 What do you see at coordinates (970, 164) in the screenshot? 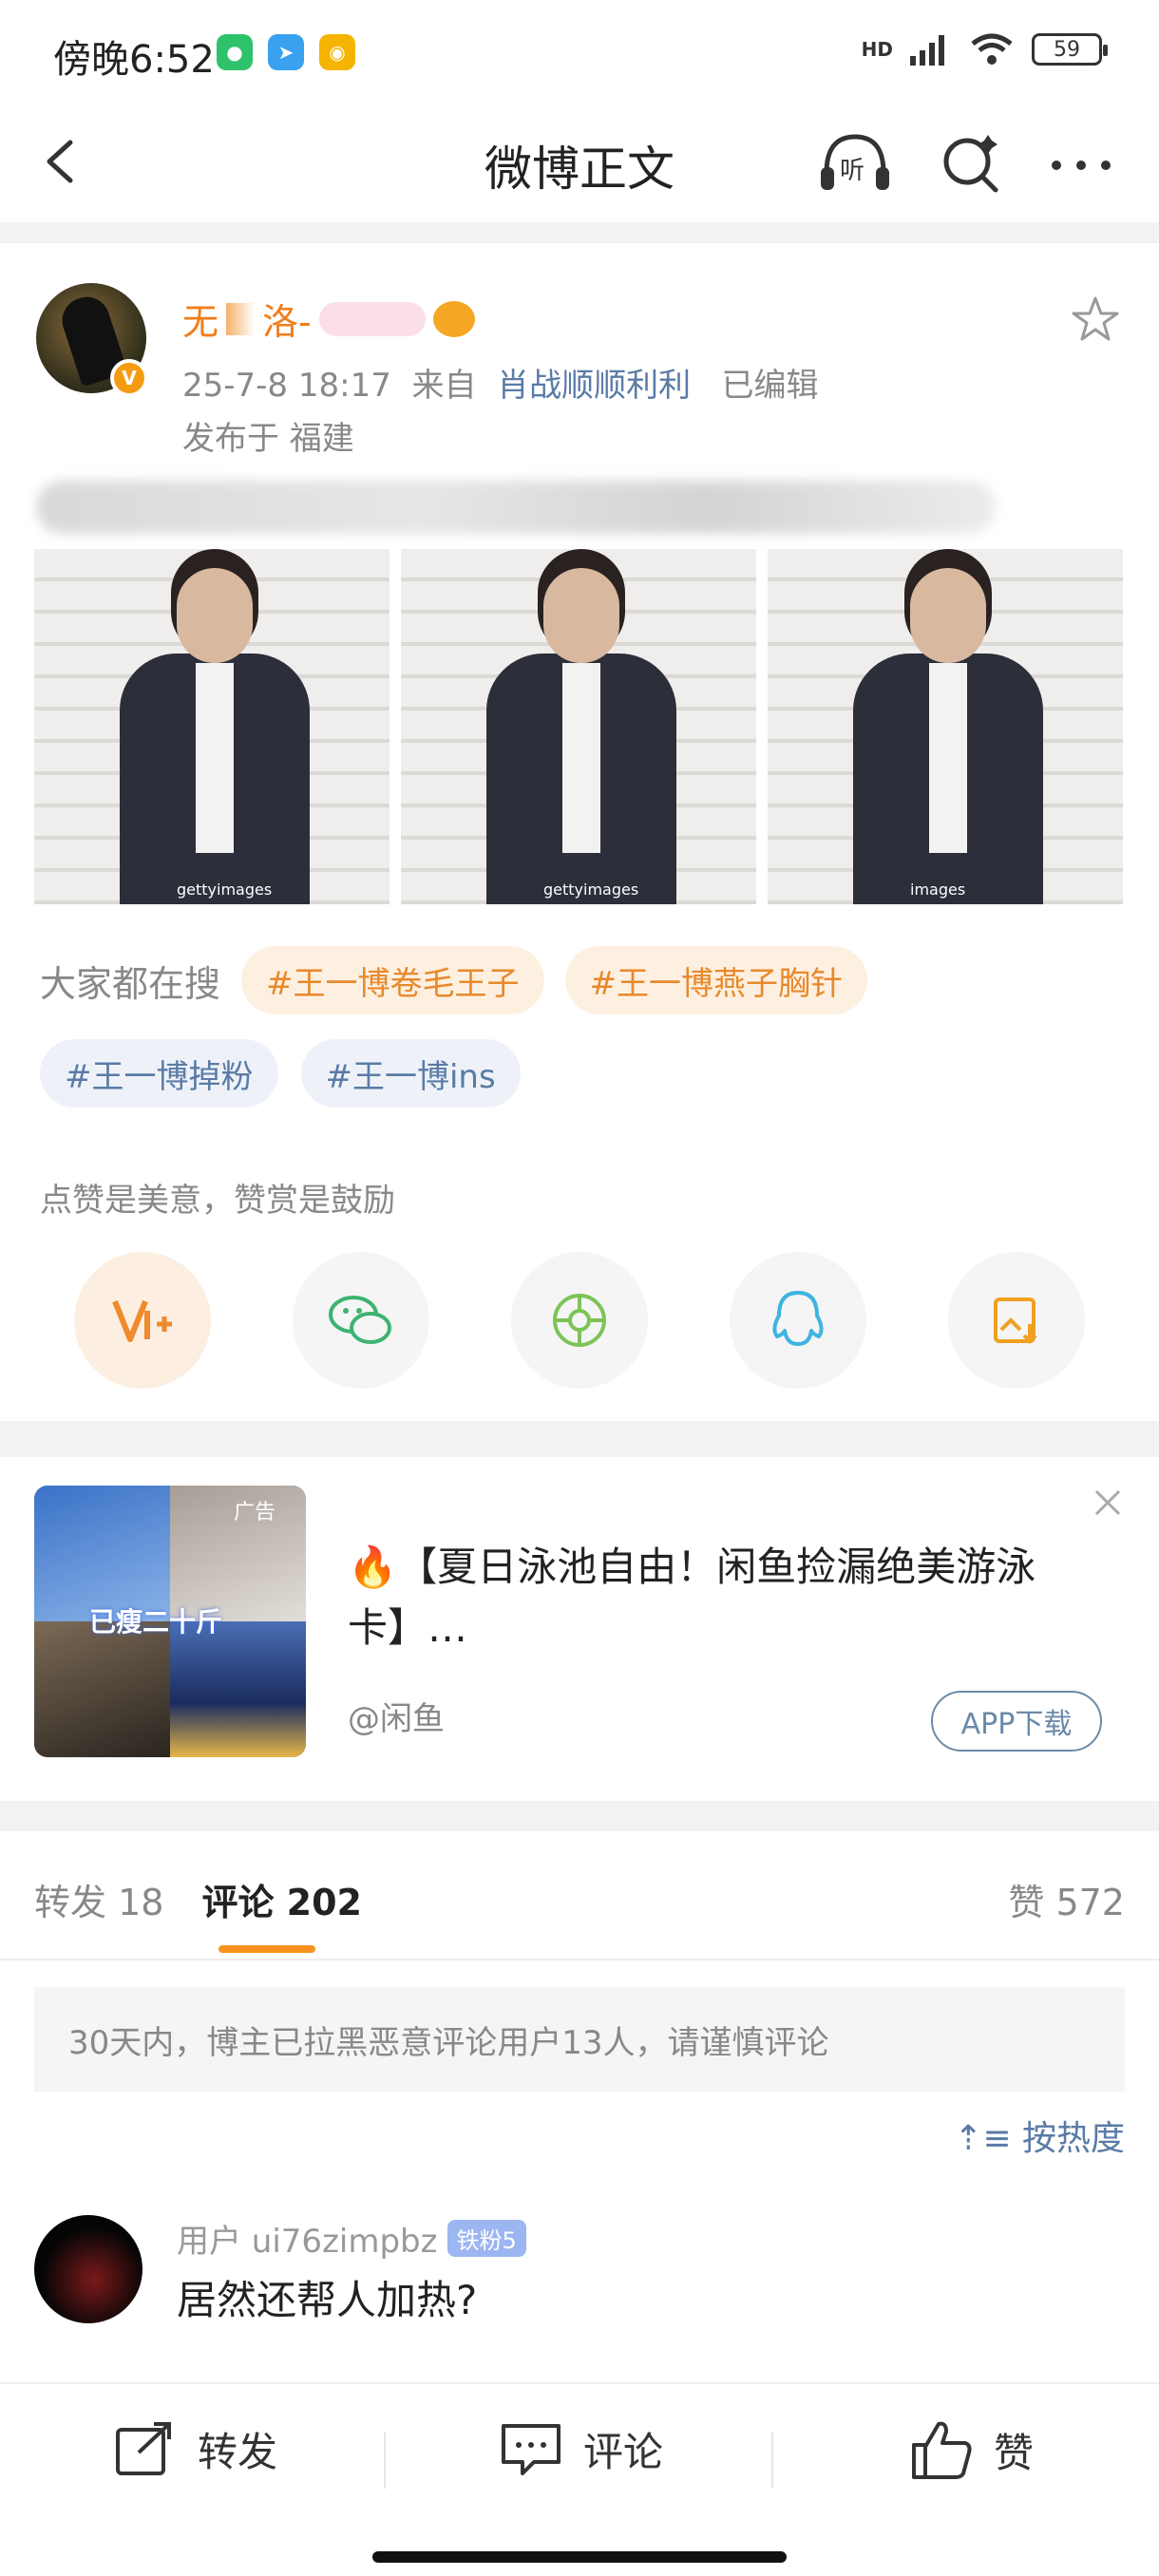
I see `search-icon` at bounding box center [970, 164].